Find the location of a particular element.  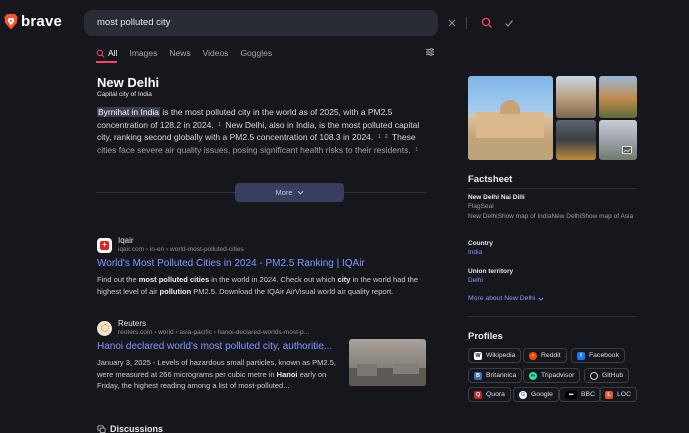

search-tabs: All Images News Videos Goggles is located at coordinates (184, 55).